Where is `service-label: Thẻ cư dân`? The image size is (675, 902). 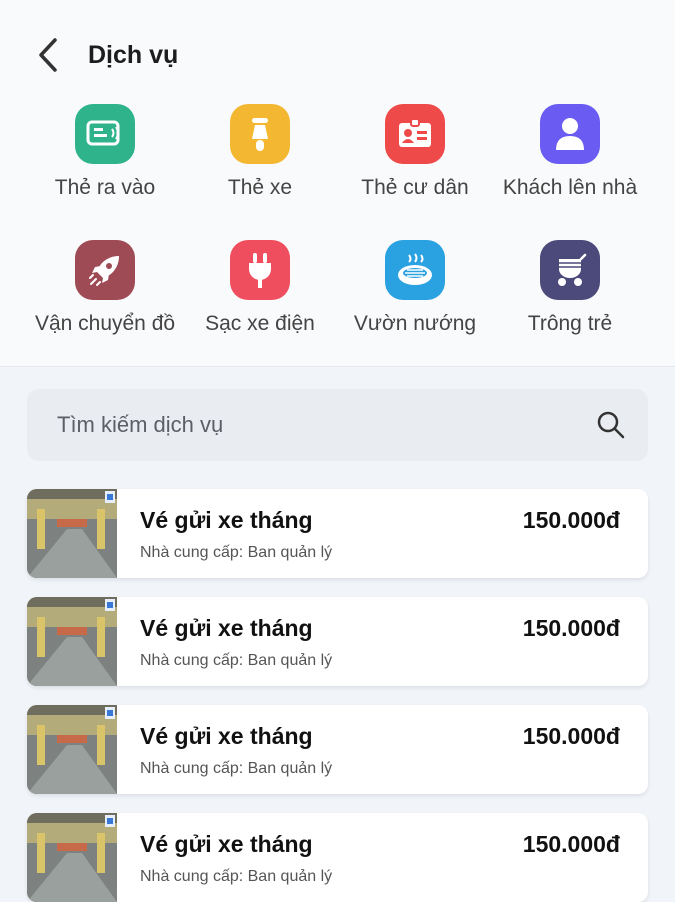
service-label: Thẻ cư dân is located at coordinates (415, 187).